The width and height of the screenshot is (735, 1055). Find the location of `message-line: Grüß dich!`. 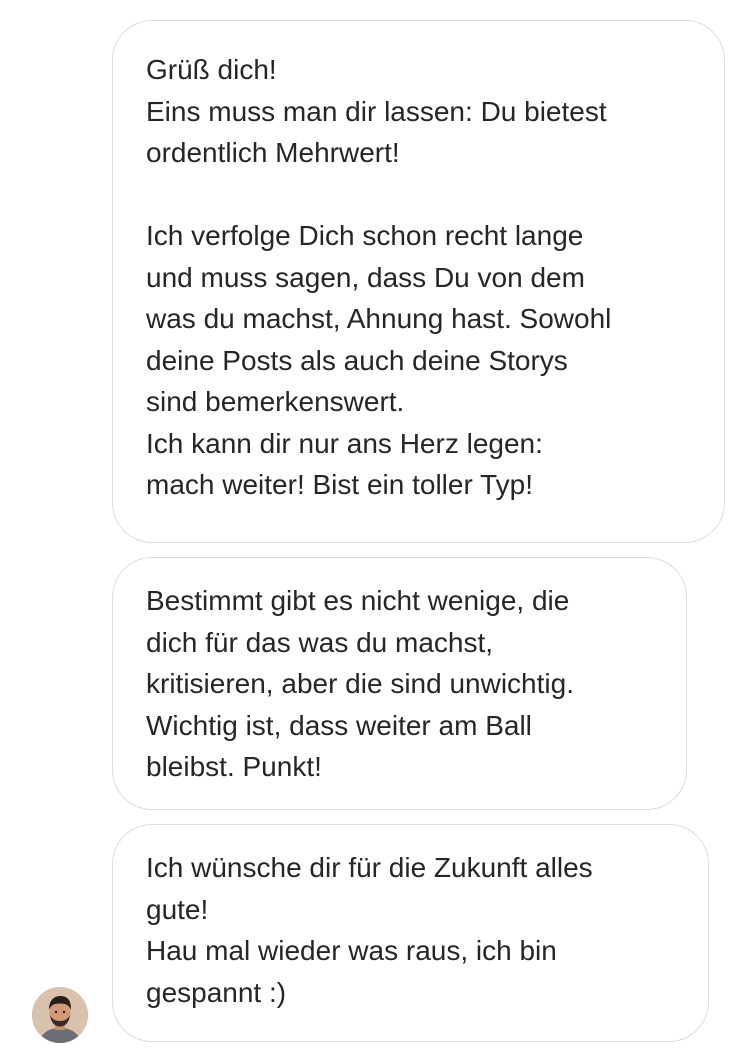

message-line: Grüß dich! is located at coordinates (211, 69).